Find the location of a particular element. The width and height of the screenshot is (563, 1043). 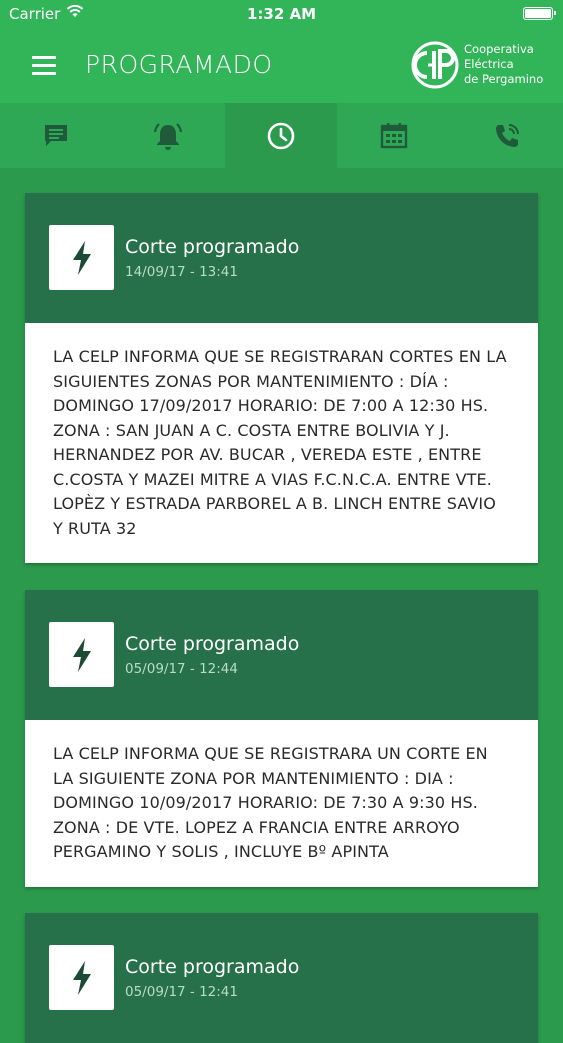

celp-logo: Cooperativa Eléctrica de Pergamino is located at coordinates (480, 66).